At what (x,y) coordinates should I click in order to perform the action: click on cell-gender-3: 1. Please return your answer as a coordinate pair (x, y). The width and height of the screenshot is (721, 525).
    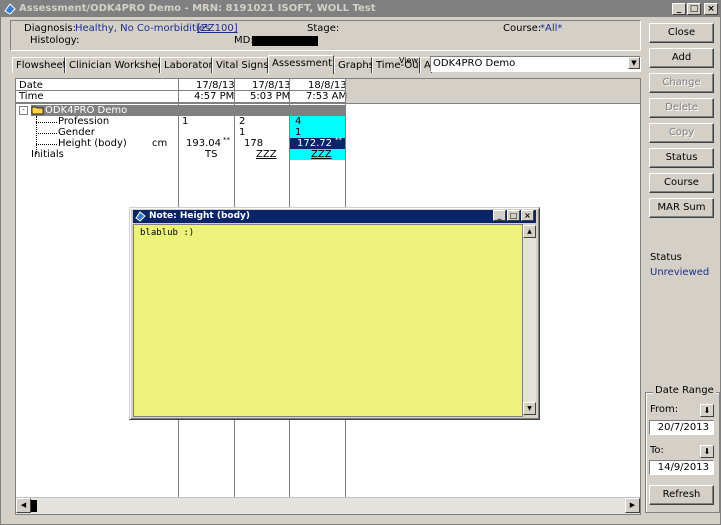
    Looking at the image, I should click on (298, 132).